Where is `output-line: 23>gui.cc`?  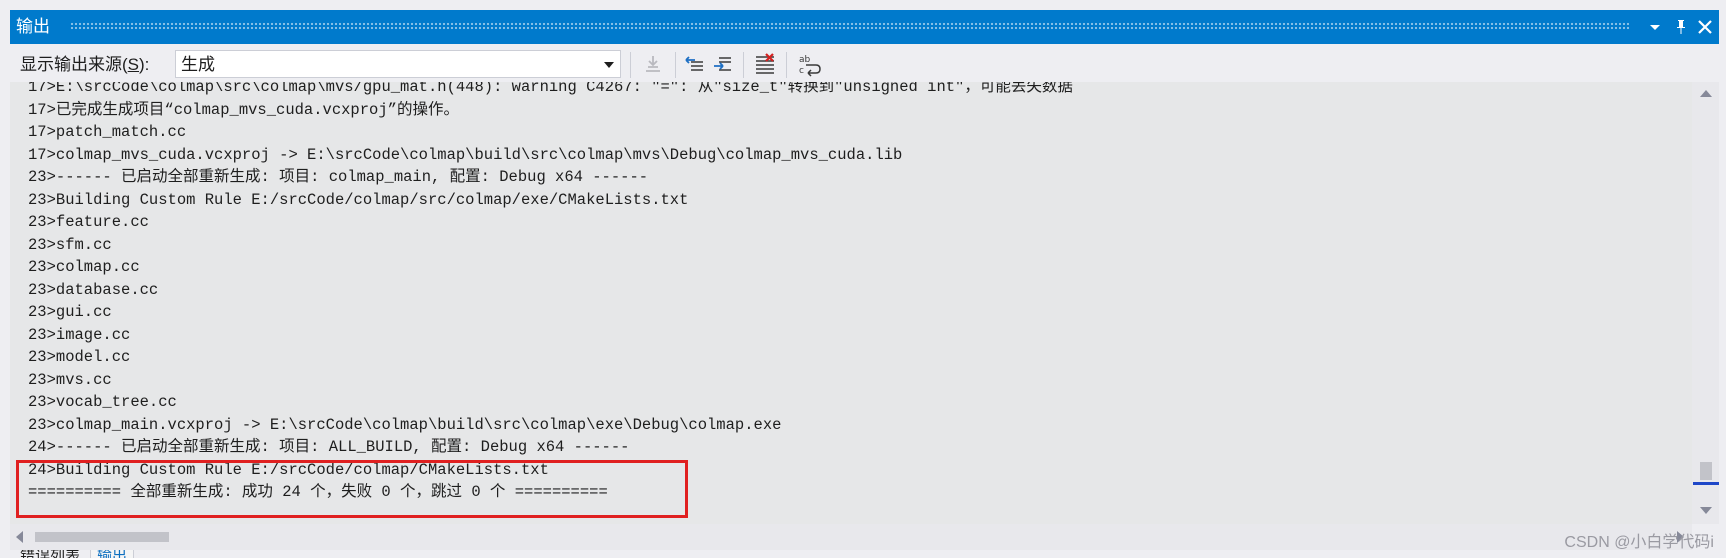 output-line: 23>gui.cc is located at coordinates (70, 312).